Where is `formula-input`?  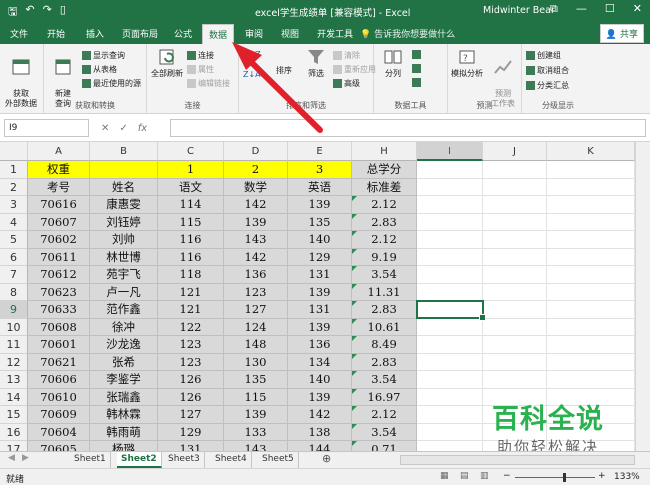
formula-input is located at coordinates (408, 128).